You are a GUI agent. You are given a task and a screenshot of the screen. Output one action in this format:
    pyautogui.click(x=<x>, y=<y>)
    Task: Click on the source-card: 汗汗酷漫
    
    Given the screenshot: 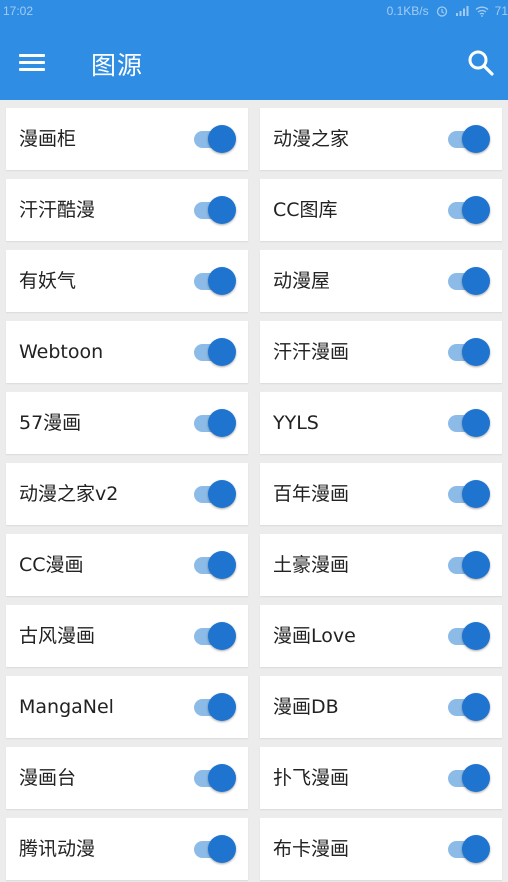 What is the action you would take?
    pyautogui.click(x=127, y=210)
    